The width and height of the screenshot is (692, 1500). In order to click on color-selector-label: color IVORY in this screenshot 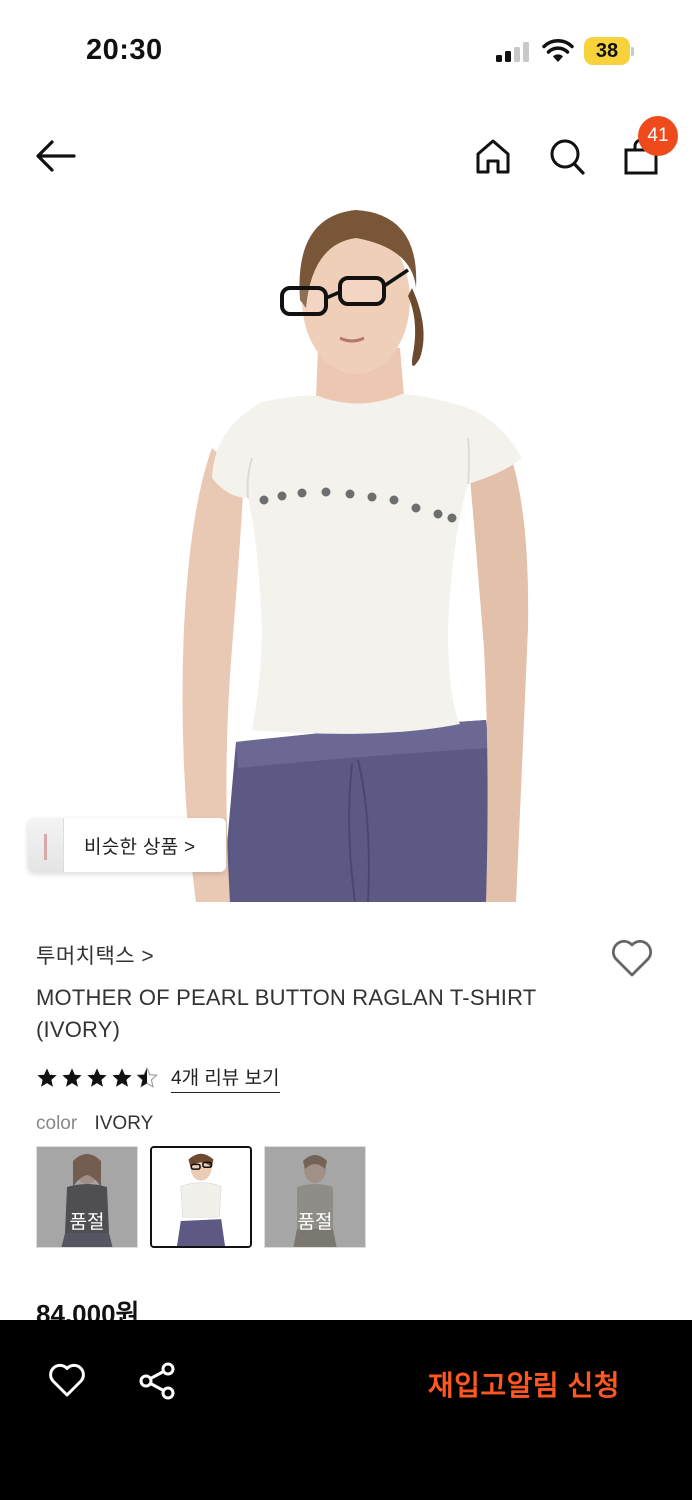, I will do `click(94, 1124)`.